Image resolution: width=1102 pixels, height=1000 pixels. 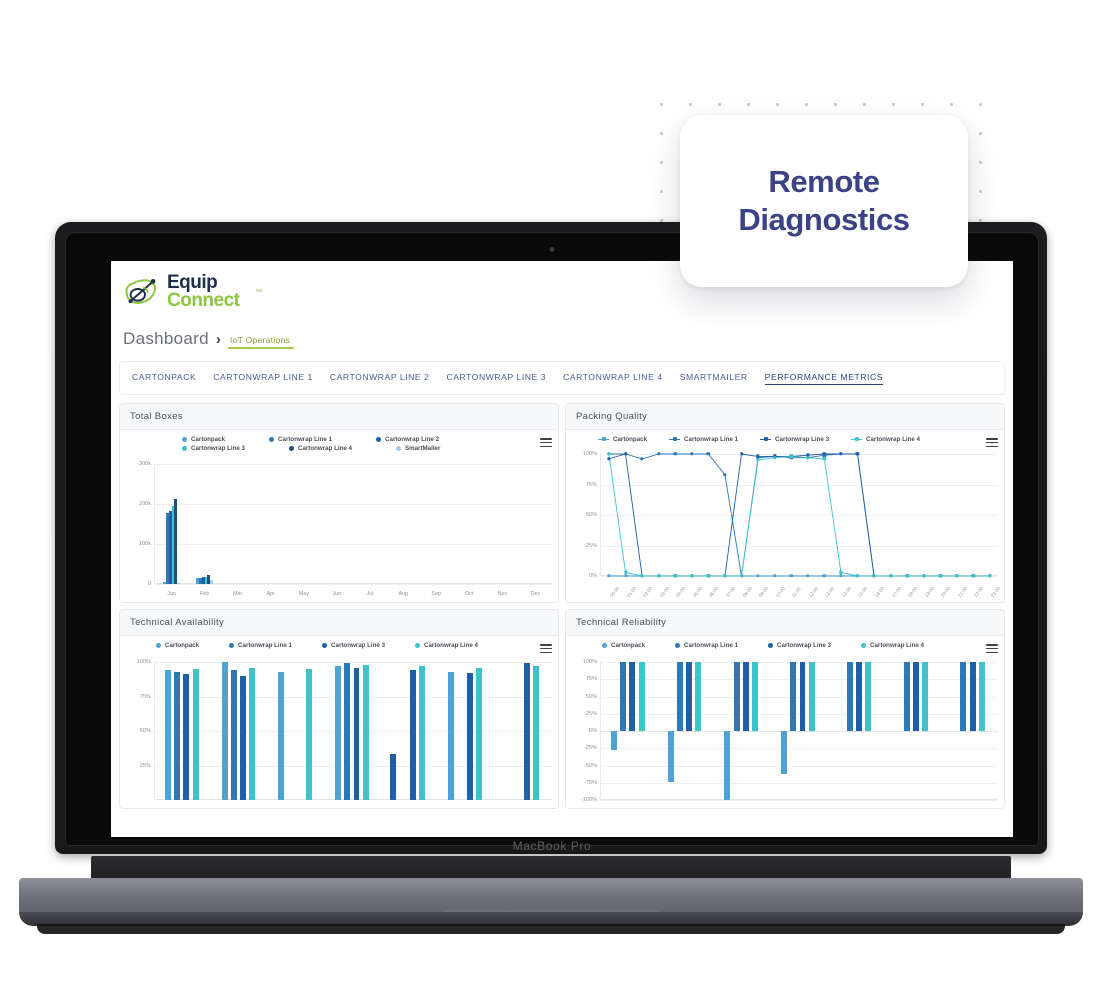 What do you see at coordinates (824, 378) in the screenshot?
I see `tab-performance-metrics: PERFORMANCE METRICS` at bounding box center [824, 378].